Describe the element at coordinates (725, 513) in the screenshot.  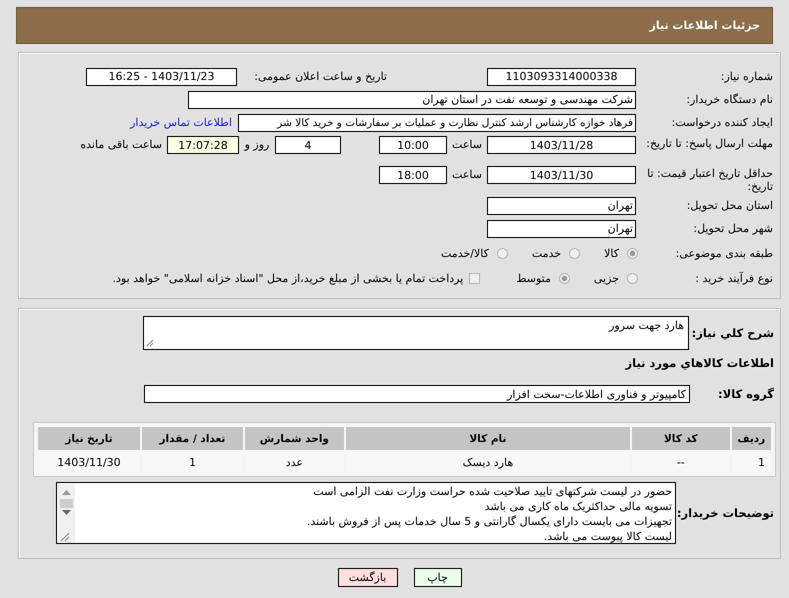
I see `field-label: توضیحات خریدار:` at that location.